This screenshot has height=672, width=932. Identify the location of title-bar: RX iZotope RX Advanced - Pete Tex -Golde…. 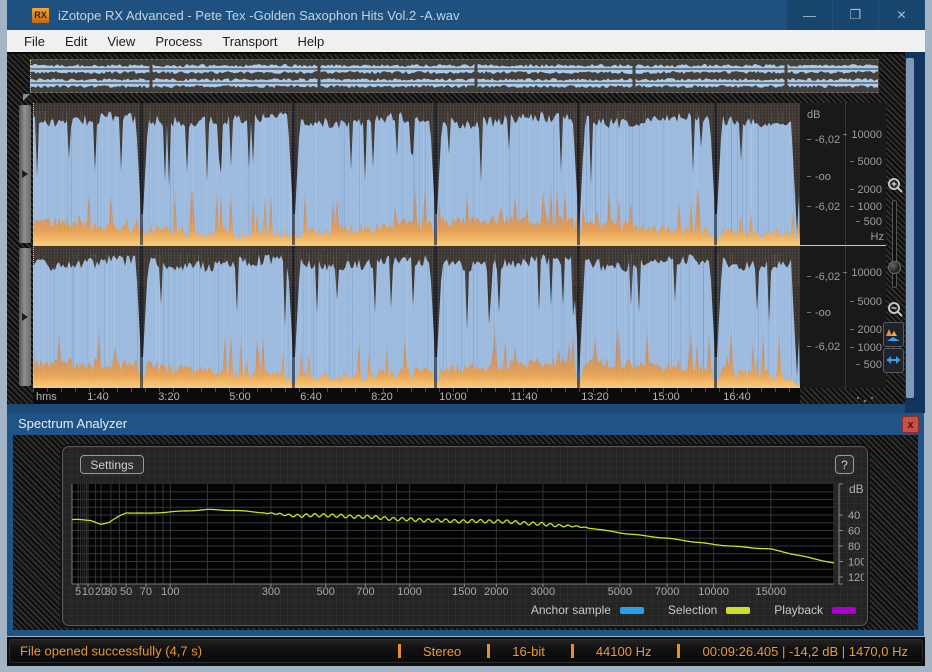
(466, 15).